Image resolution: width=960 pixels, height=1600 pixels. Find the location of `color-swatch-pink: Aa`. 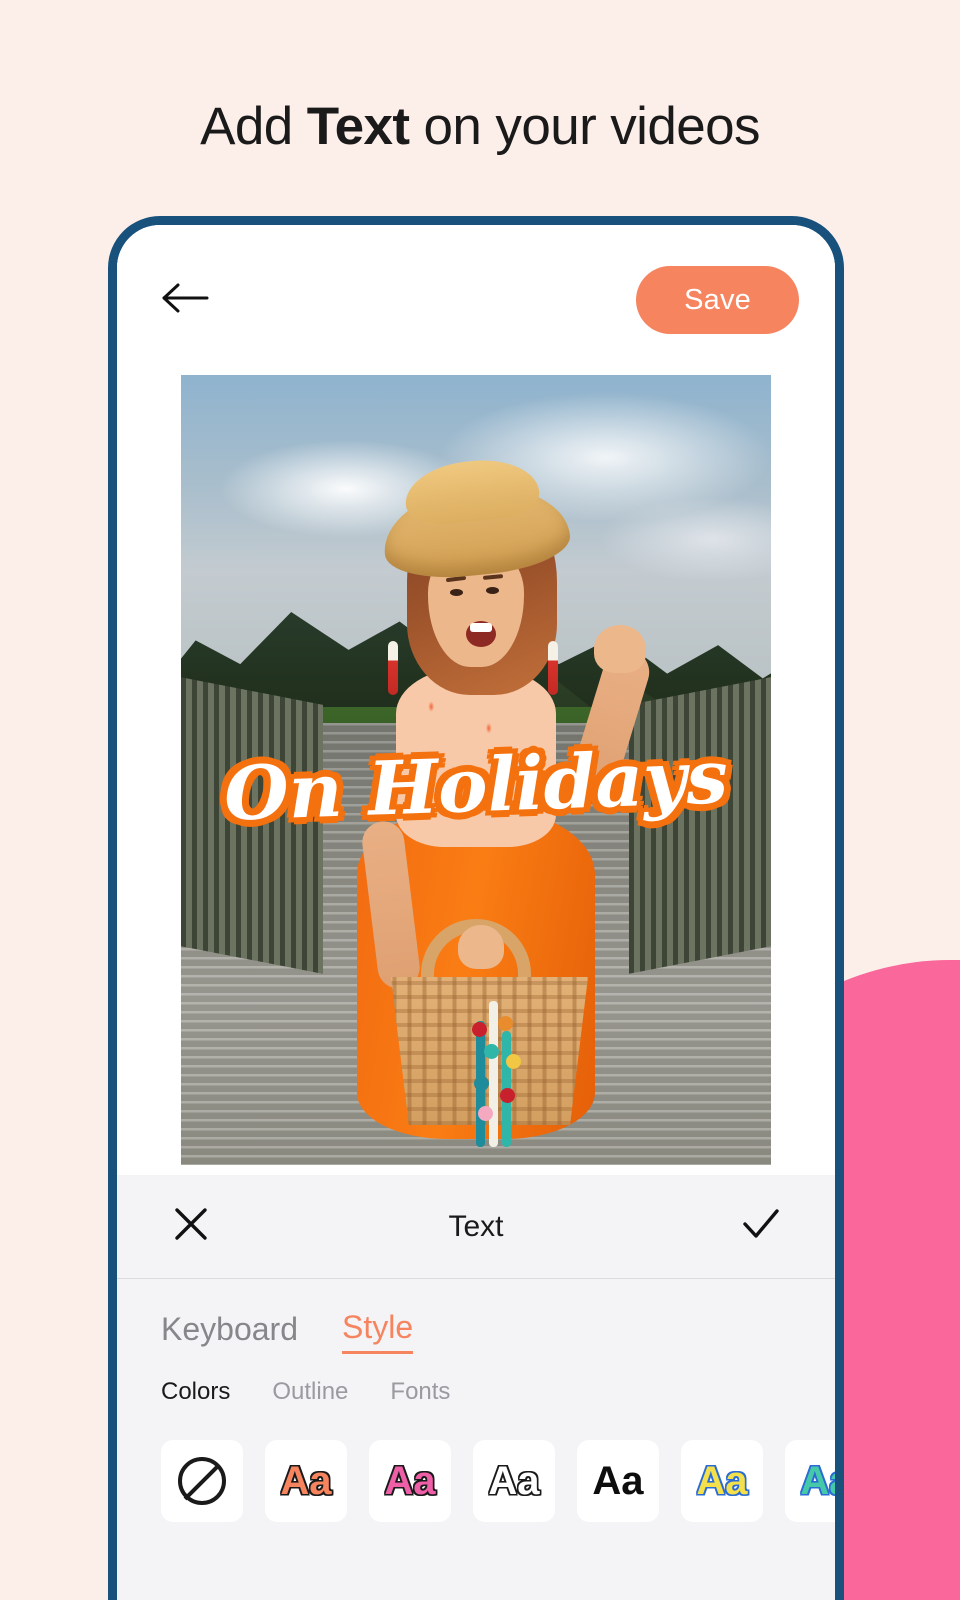

color-swatch-pink: Aa is located at coordinates (410, 1481).